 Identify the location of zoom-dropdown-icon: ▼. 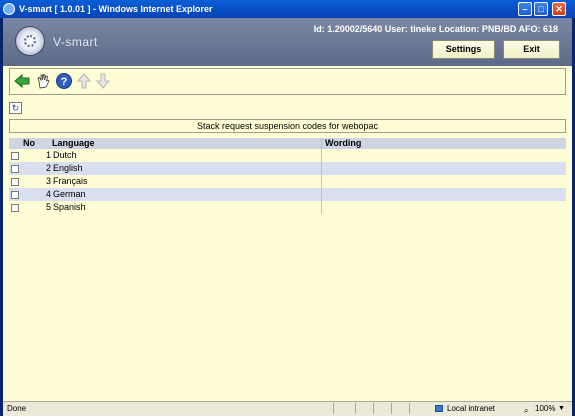
(561, 408).